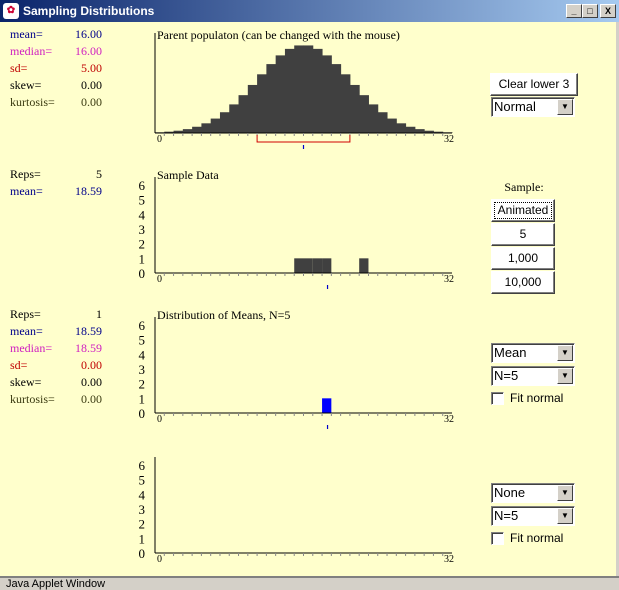 This screenshot has height=590, width=619. I want to click on stat-value: 1, so click(99, 314).